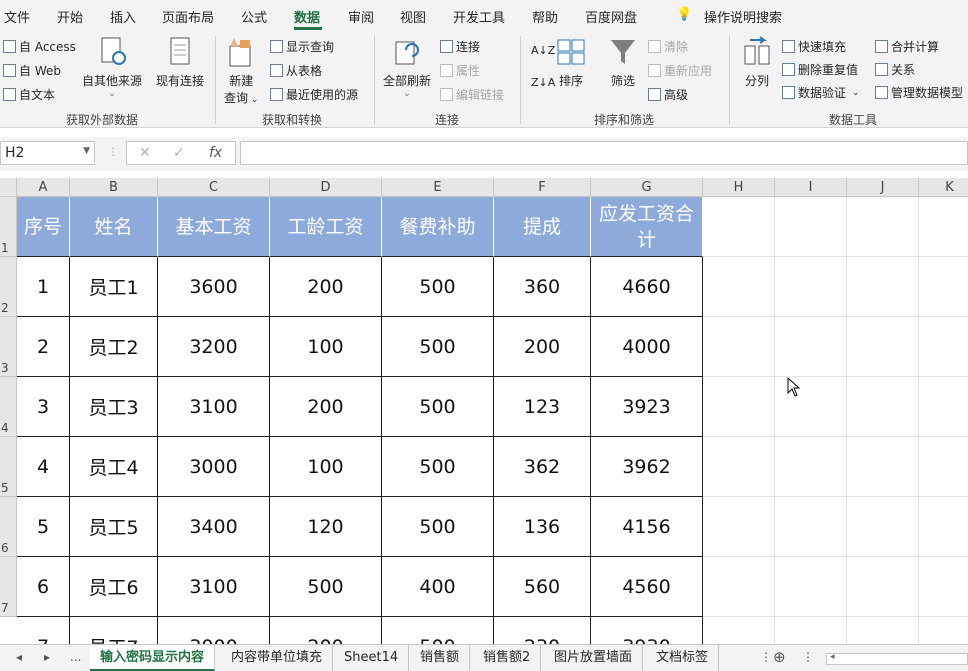  What do you see at coordinates (594, 658) in the screenshot?
I see `sheet-tab: 图片放置墙面` at bounding box center [594, 658].